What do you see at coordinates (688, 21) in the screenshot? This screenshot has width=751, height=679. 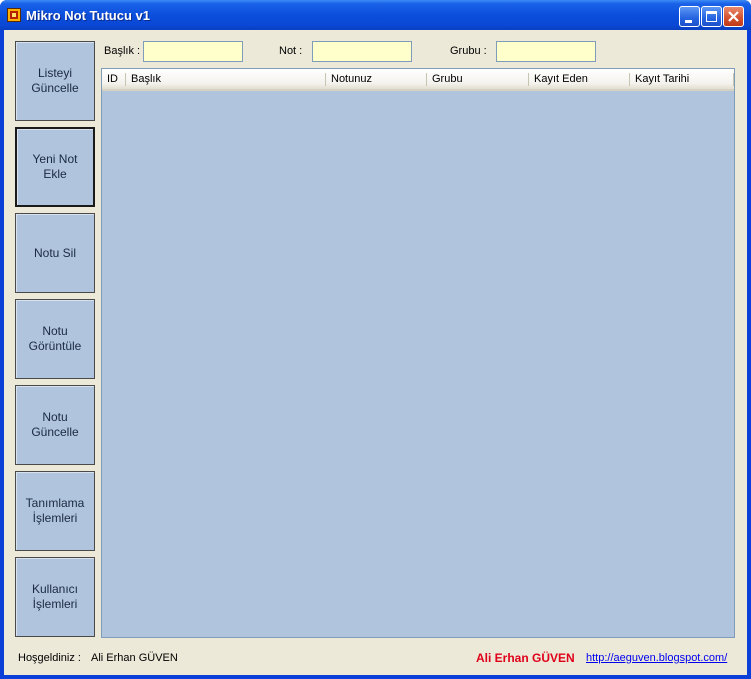 I see `minimize-icon` at bounding box center [688, 21].